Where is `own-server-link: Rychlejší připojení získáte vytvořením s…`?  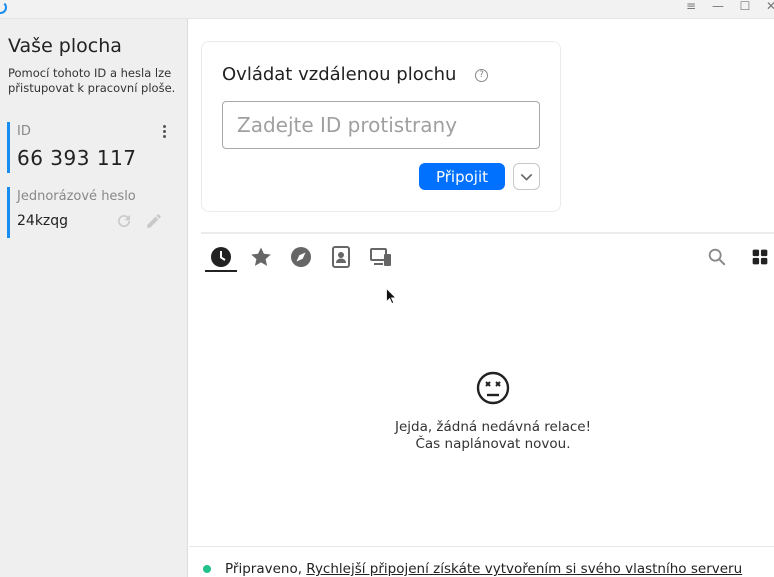
own-server-link: Rychlejší připojení získáte vytvořením s… is located at coordinates (524, 569).